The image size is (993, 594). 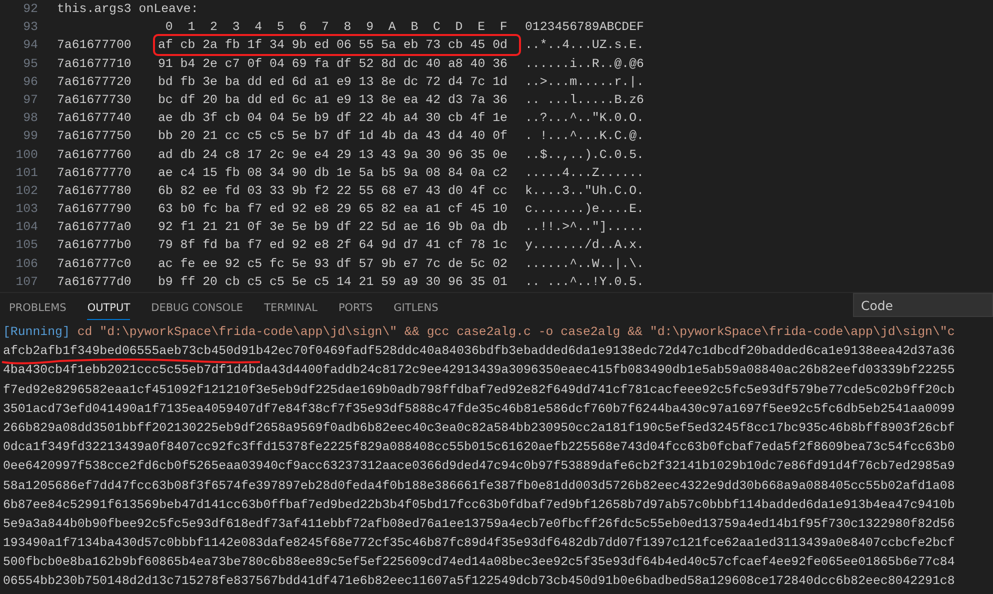 I want to click on panel-tab: TERMINAL, so click(x=291, y=308).